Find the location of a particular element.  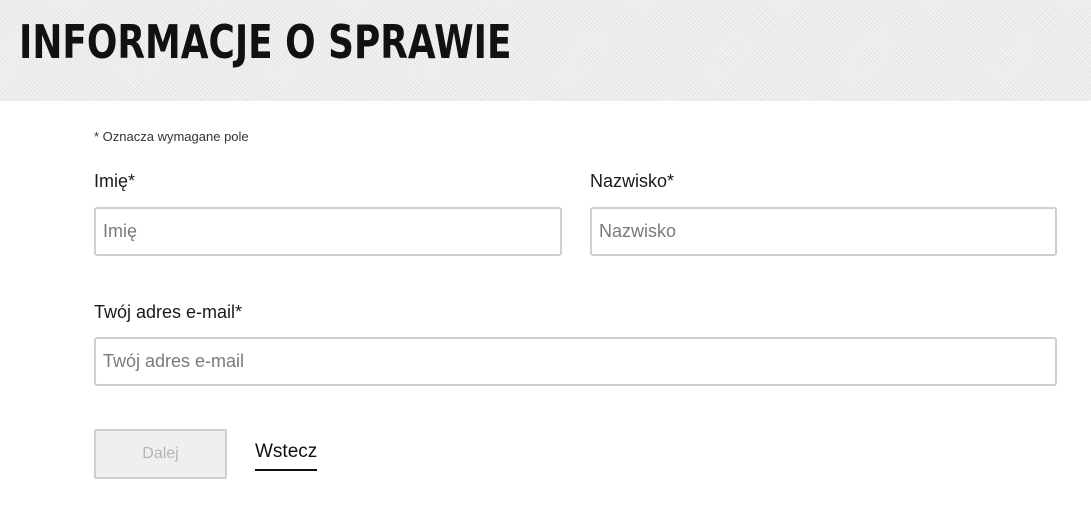

email-input is located at coordinates (575, 361).